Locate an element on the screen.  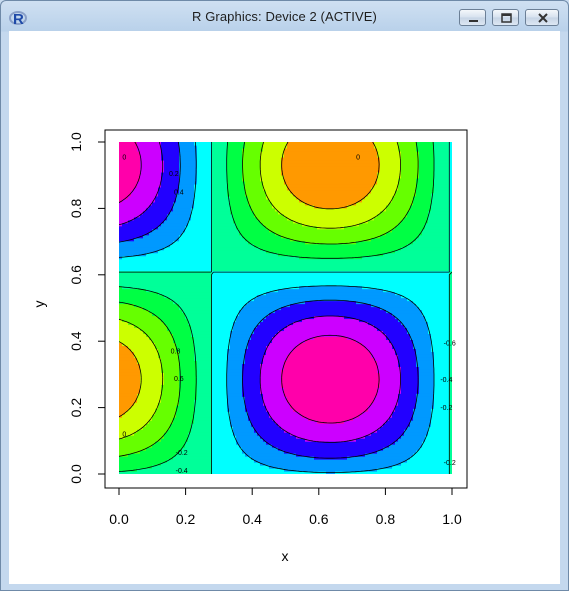
close-icon is located at coordinates (543, 18).